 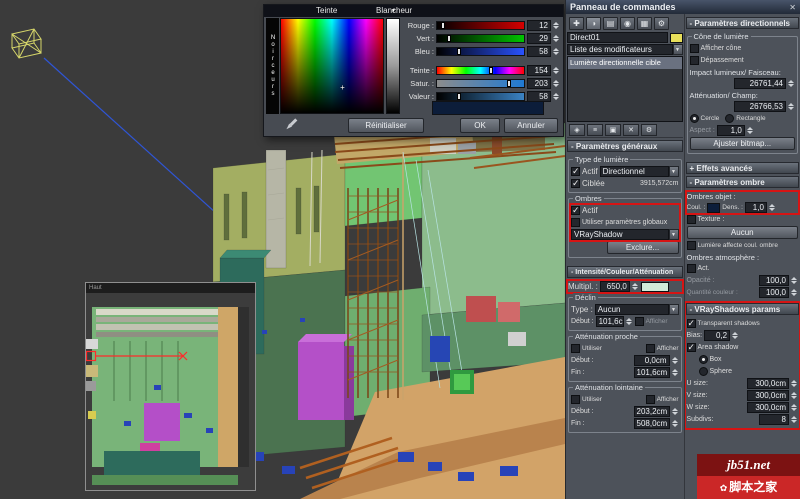 I want to click on tab-motion-icon: ◉, so click(x=627, y=23).